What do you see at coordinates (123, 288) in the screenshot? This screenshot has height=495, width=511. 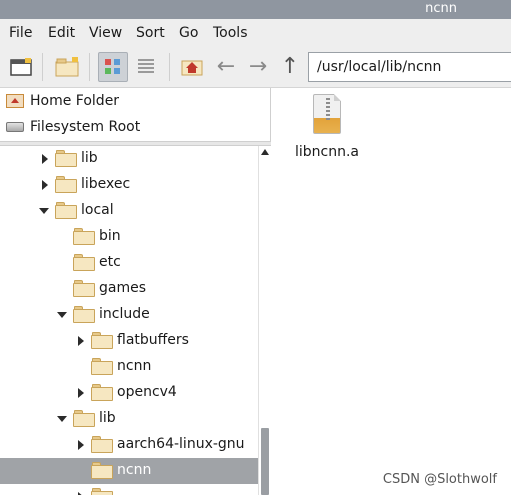 I see `tree-item-label: games` at bounding box center [123, 288].